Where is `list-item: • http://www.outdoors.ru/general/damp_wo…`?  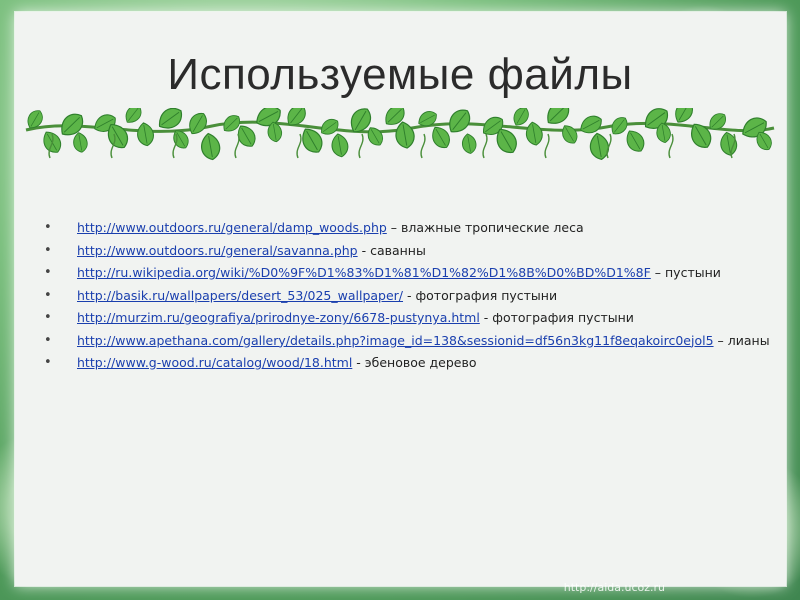
list-item: • http://www.outdoors.ru/general/damp_wo… is located at coordinates (409, 227).